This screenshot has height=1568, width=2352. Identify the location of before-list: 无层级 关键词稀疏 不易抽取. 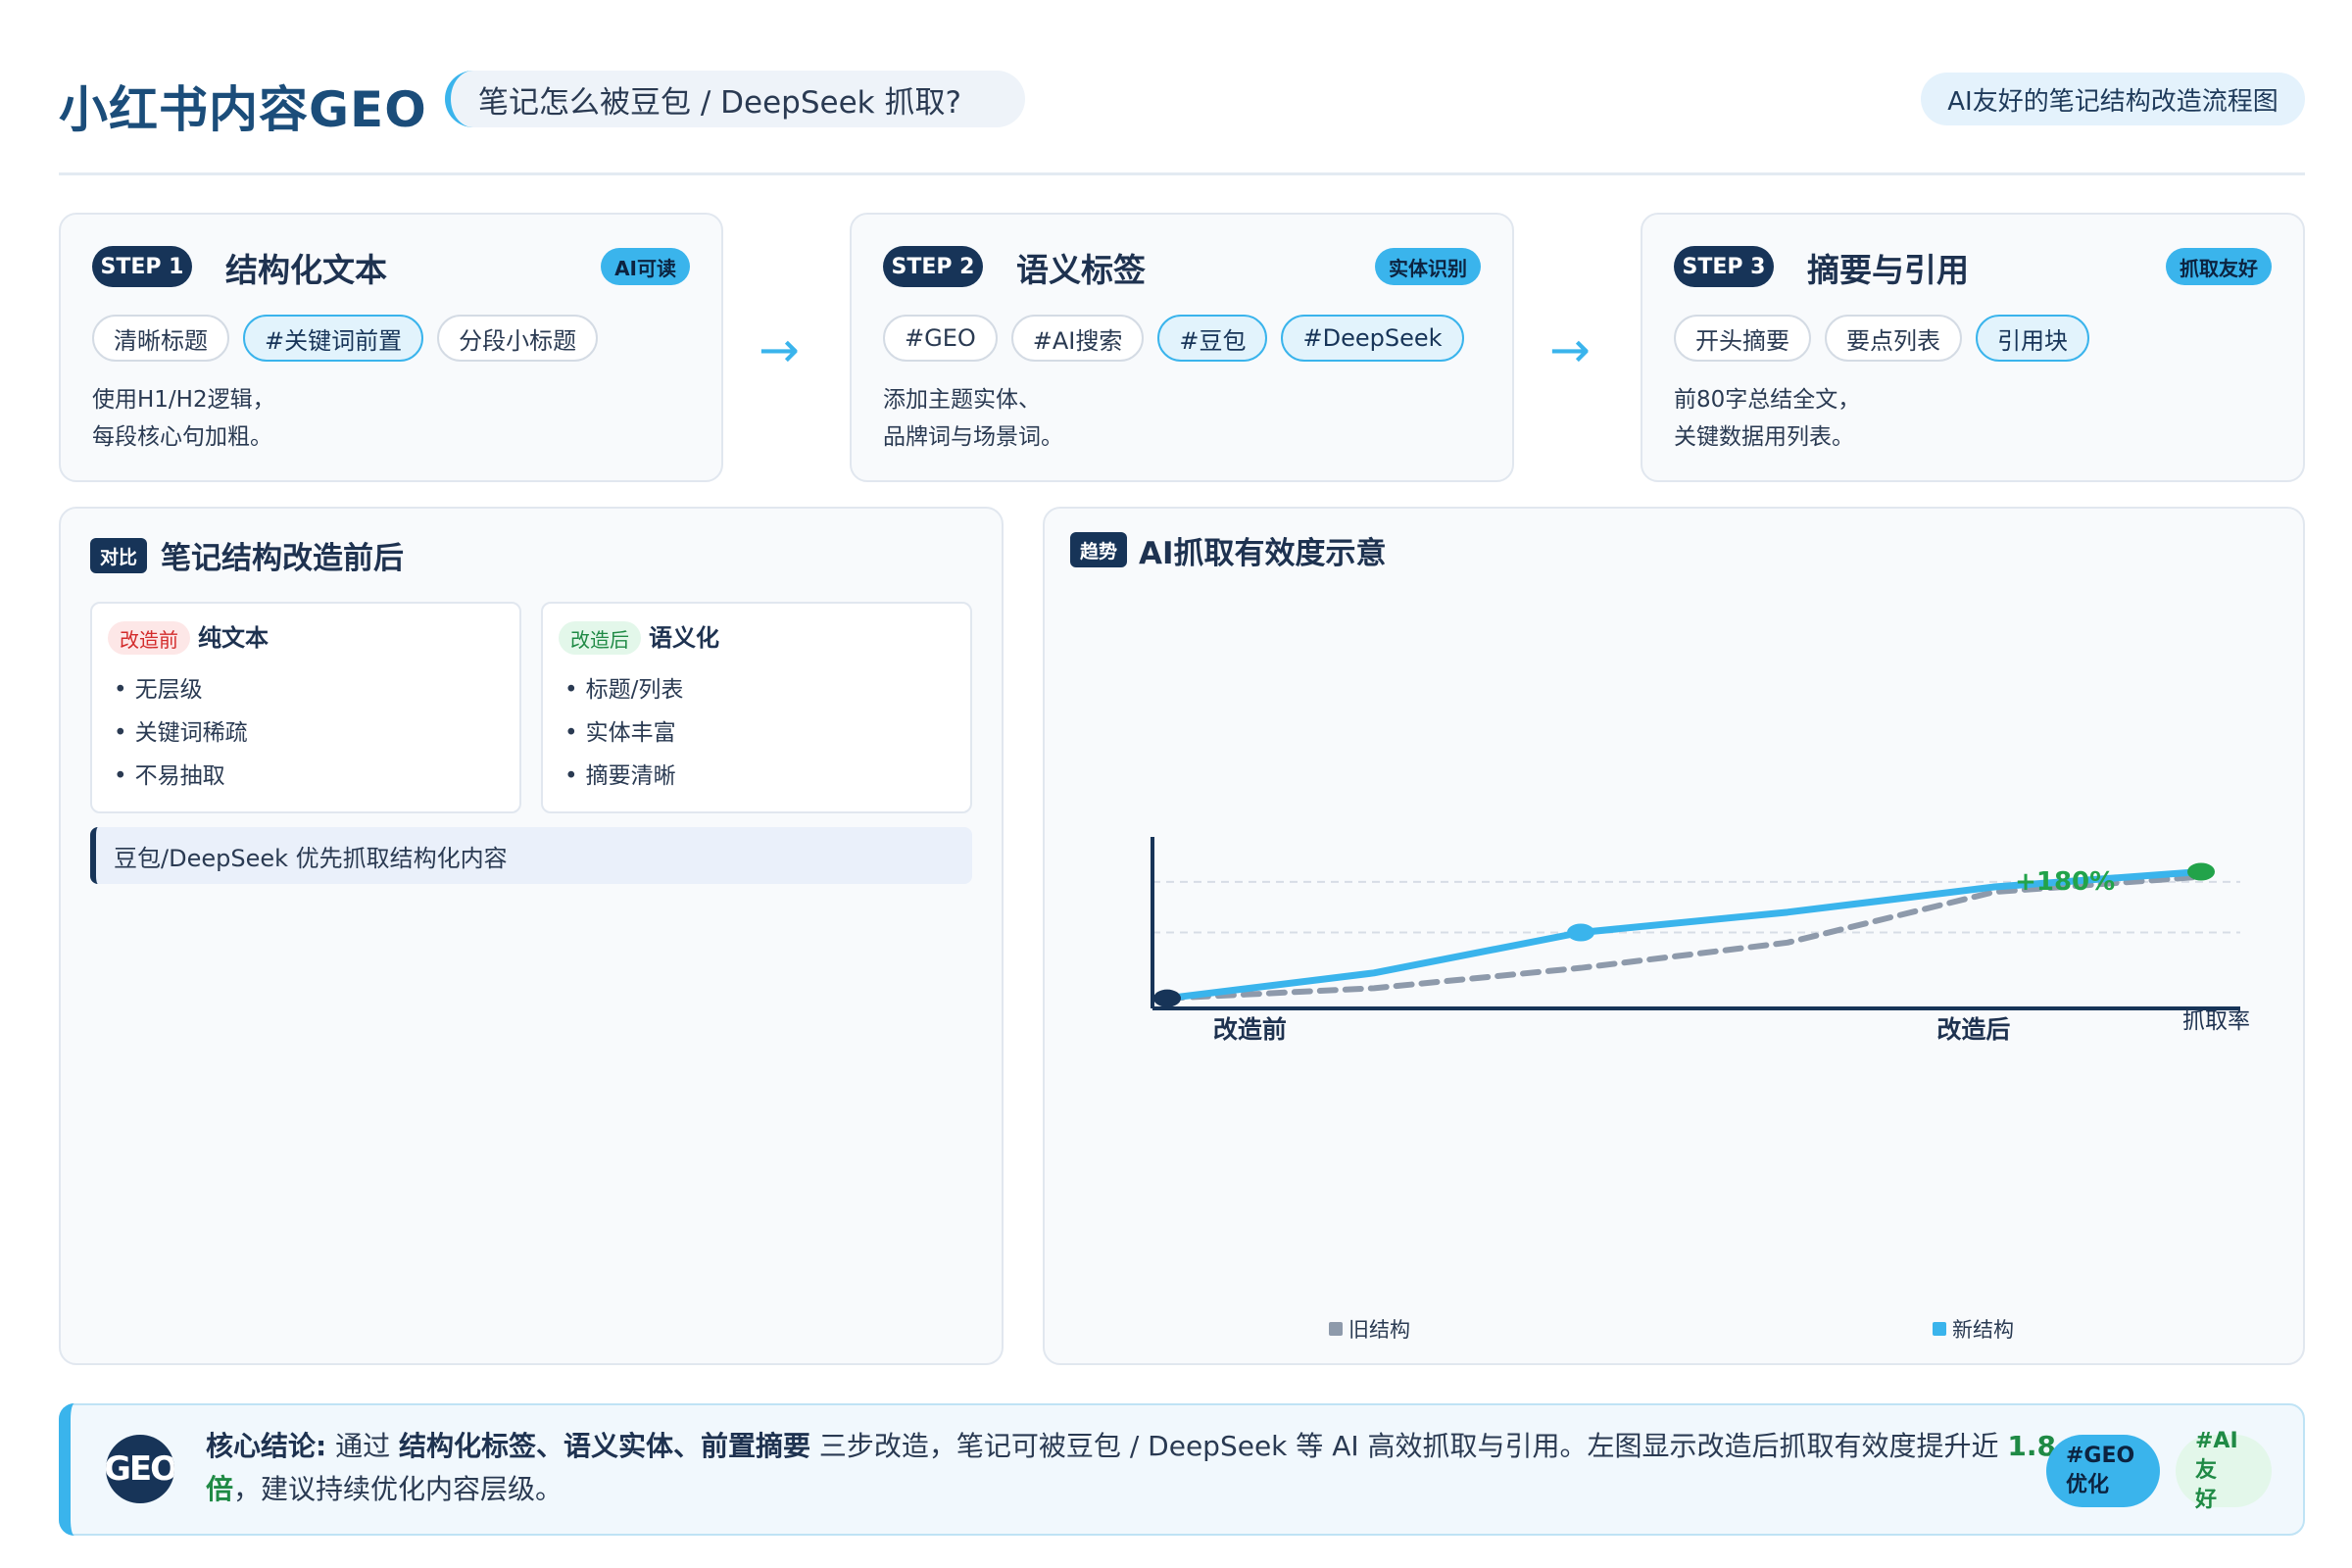
(181, 733).